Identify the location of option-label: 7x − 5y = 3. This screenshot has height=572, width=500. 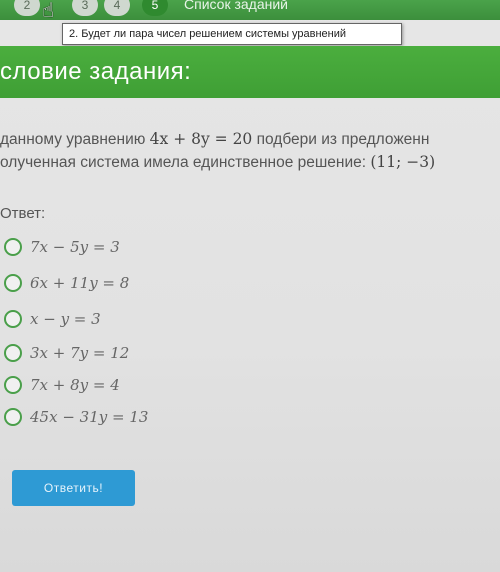
(75, 247).